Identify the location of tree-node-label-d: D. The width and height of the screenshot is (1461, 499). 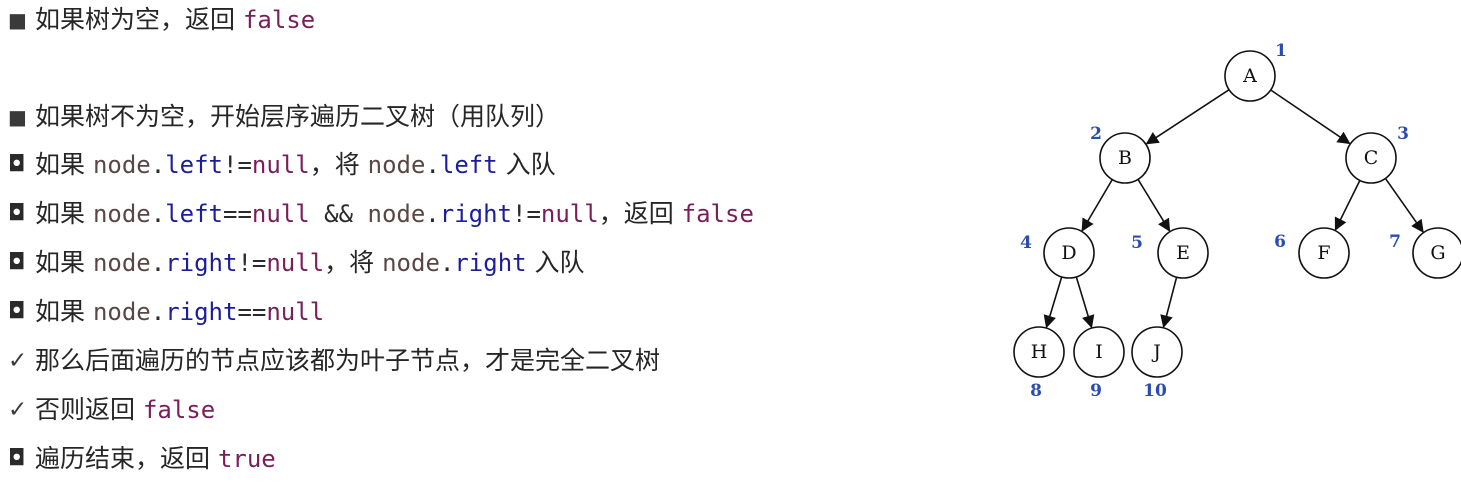
(1068, 253).